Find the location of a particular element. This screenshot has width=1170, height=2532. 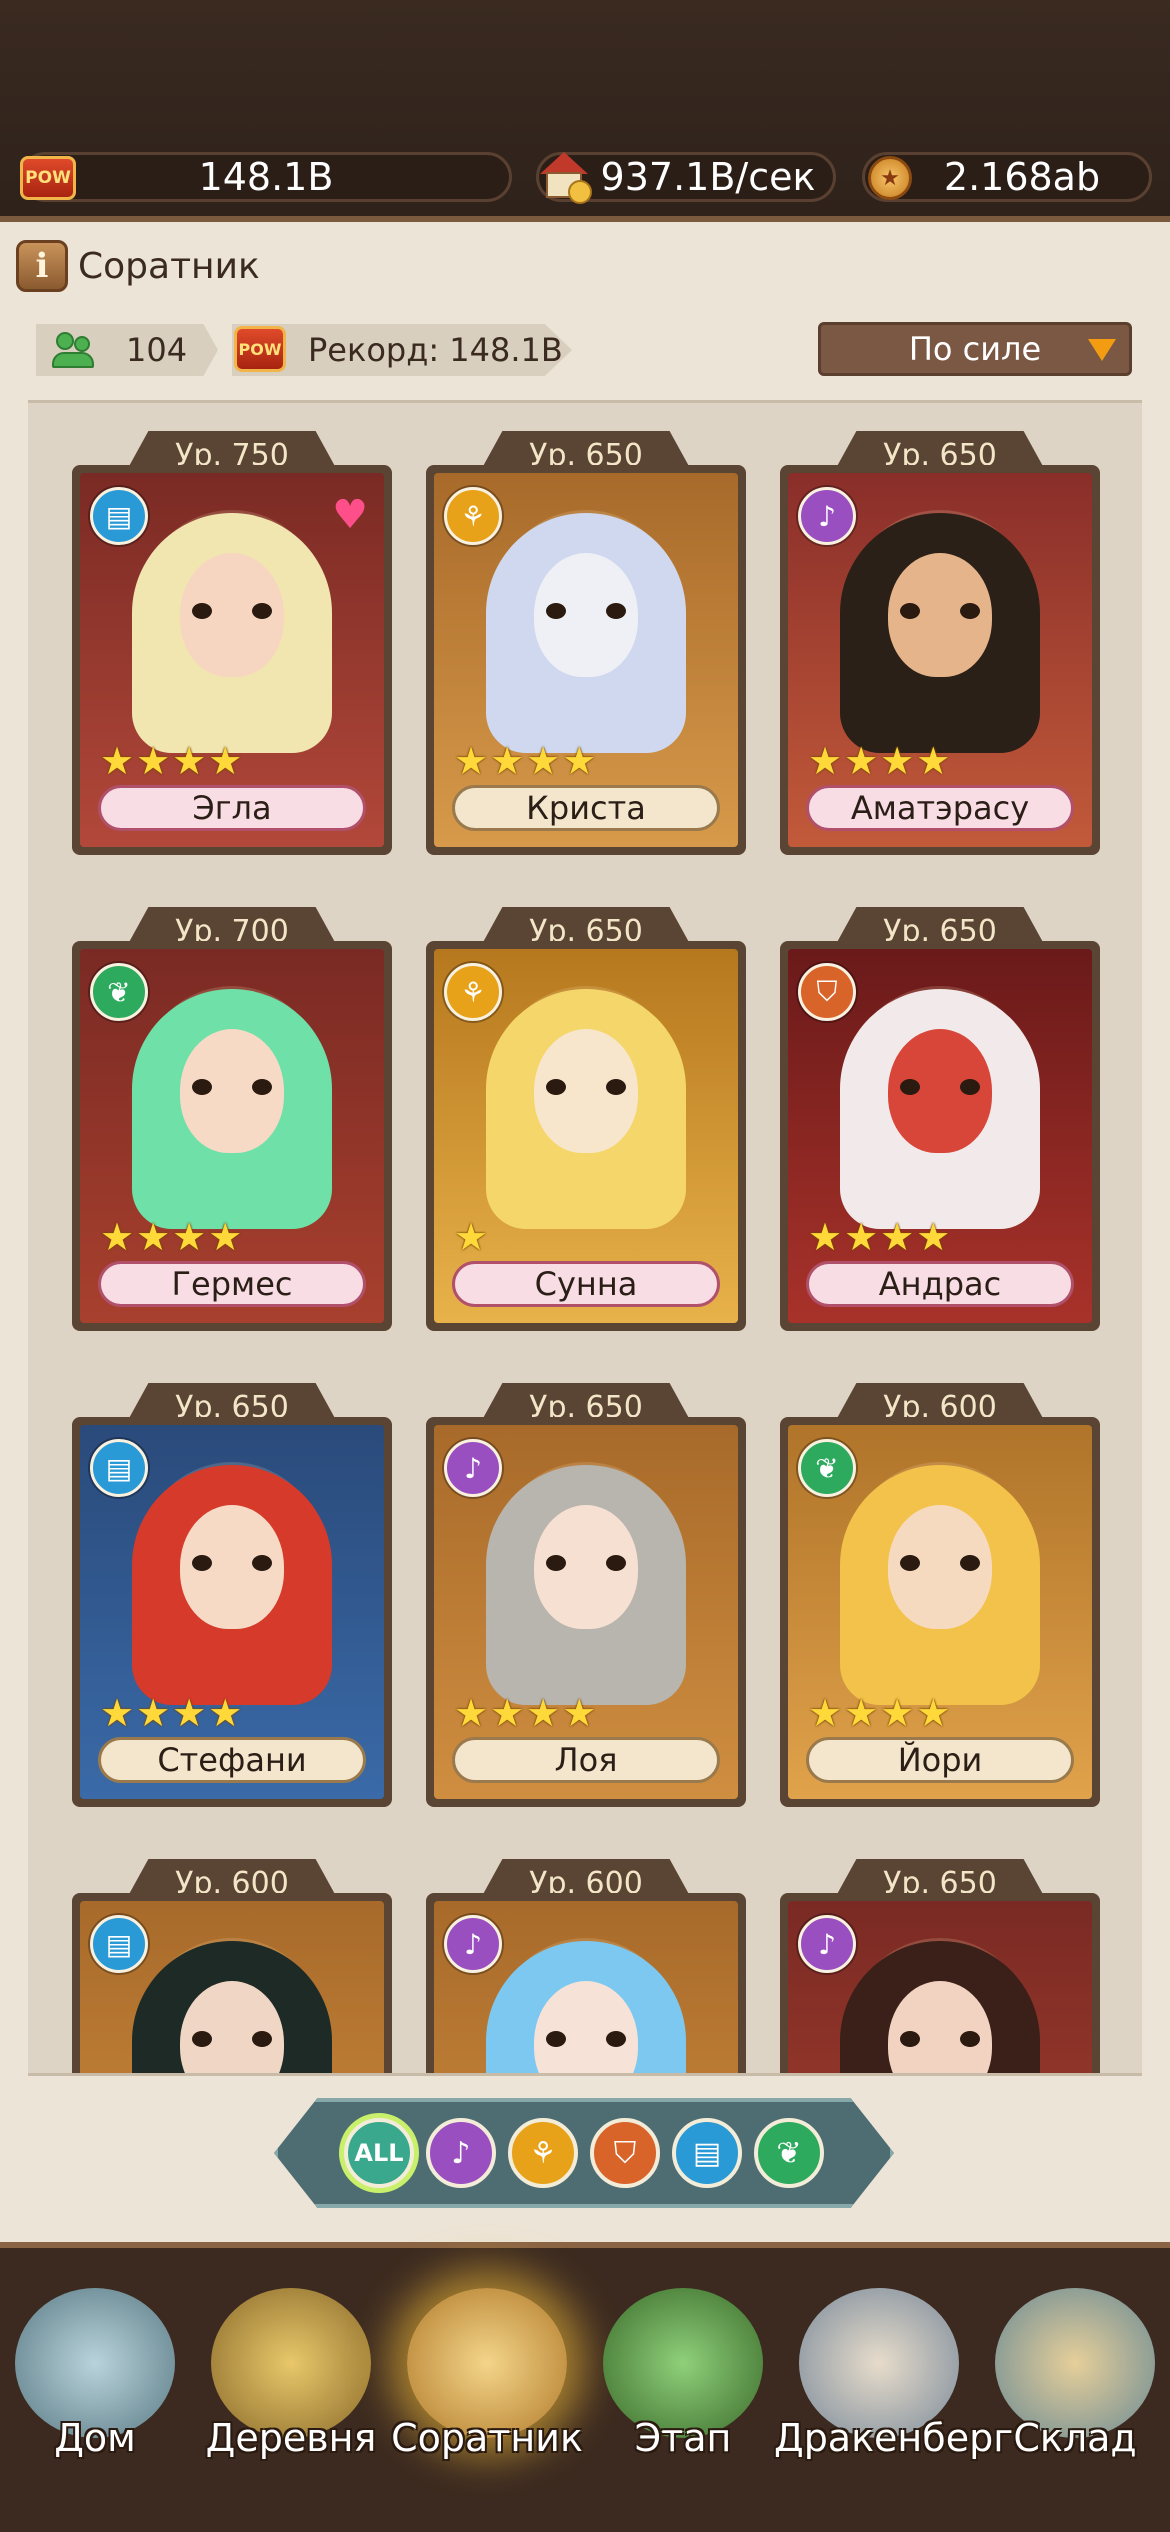

nav-label: Дом is located at coordinates (95, 2438).